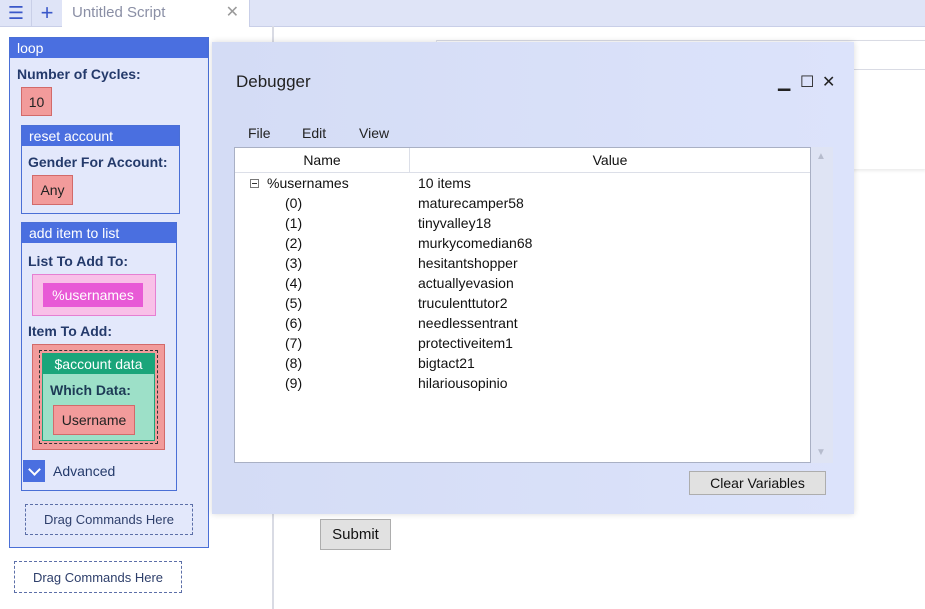 This screenshot has width=925, height=609. What do you see at coordinates (16, 13) in the screenshot?
I see `menu-icon: ☰` at bounding box center [16, 13].